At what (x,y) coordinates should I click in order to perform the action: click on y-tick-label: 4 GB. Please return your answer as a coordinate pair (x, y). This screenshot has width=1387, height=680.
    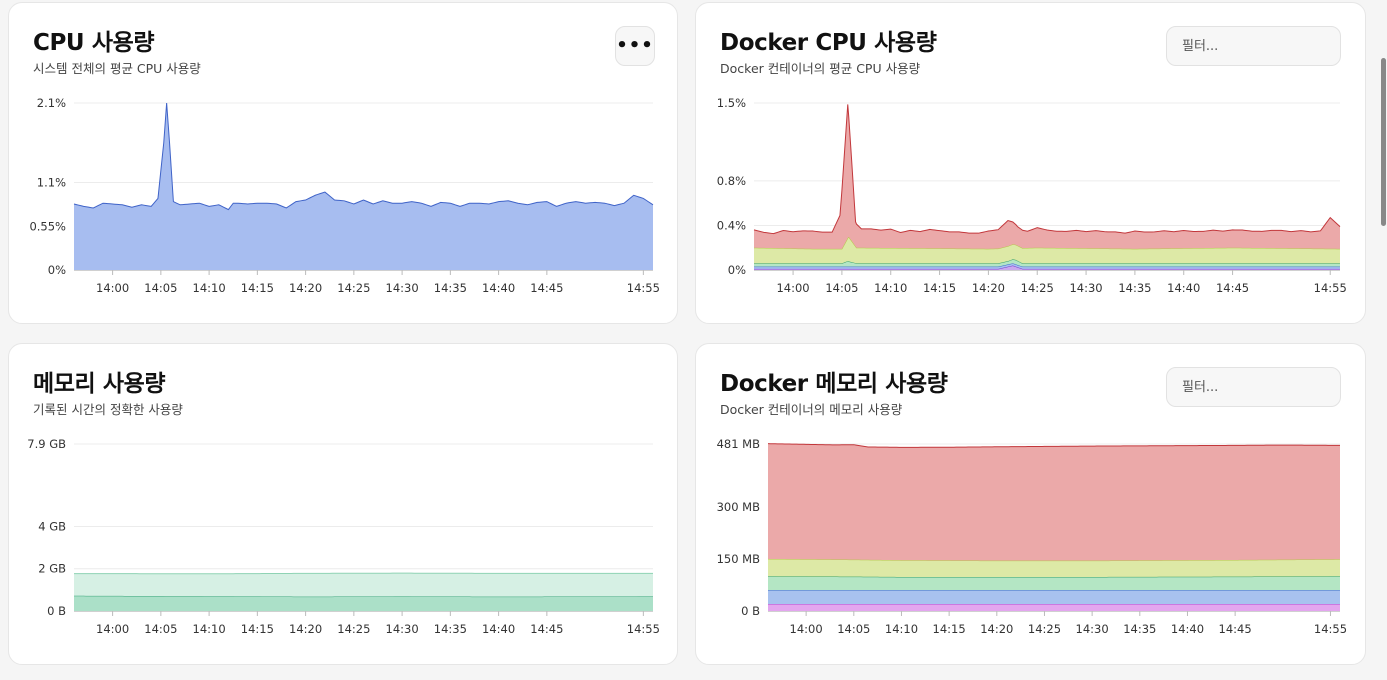
    Looking at the image, I should click on (52, 526).